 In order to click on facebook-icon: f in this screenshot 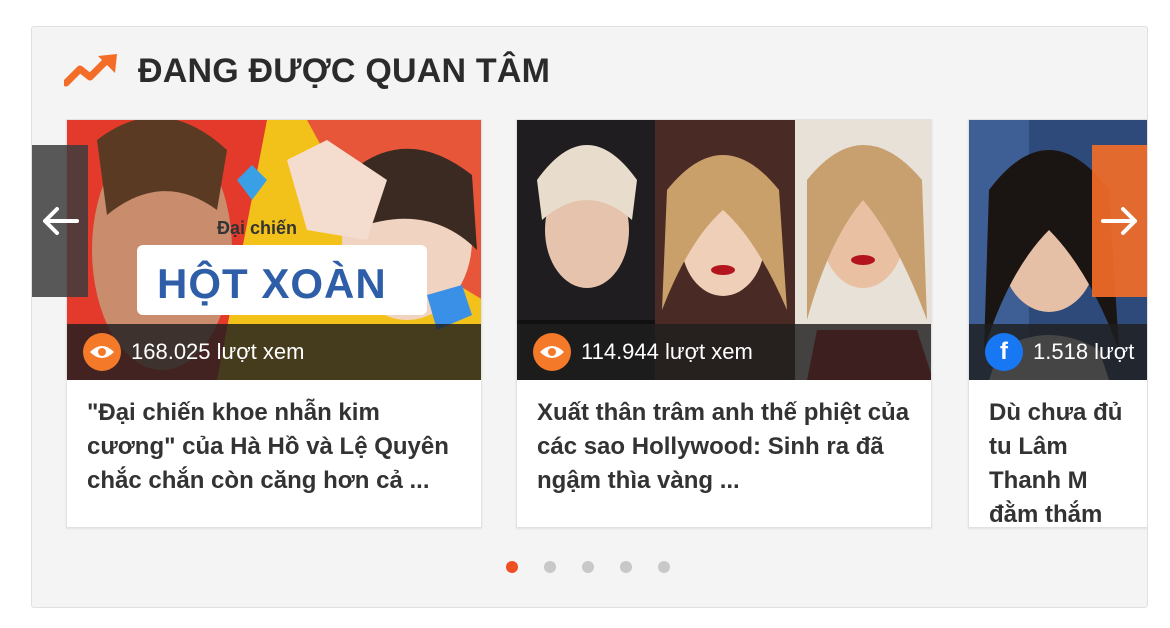, I will do `click(1004, 352)`.